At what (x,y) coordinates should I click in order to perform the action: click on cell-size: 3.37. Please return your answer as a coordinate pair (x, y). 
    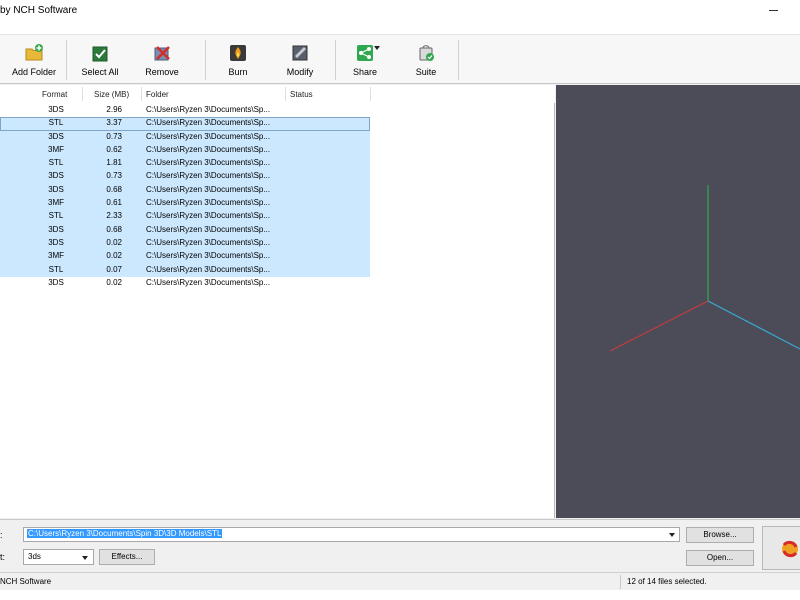
    Looking at the image, I should click on (114, 123).